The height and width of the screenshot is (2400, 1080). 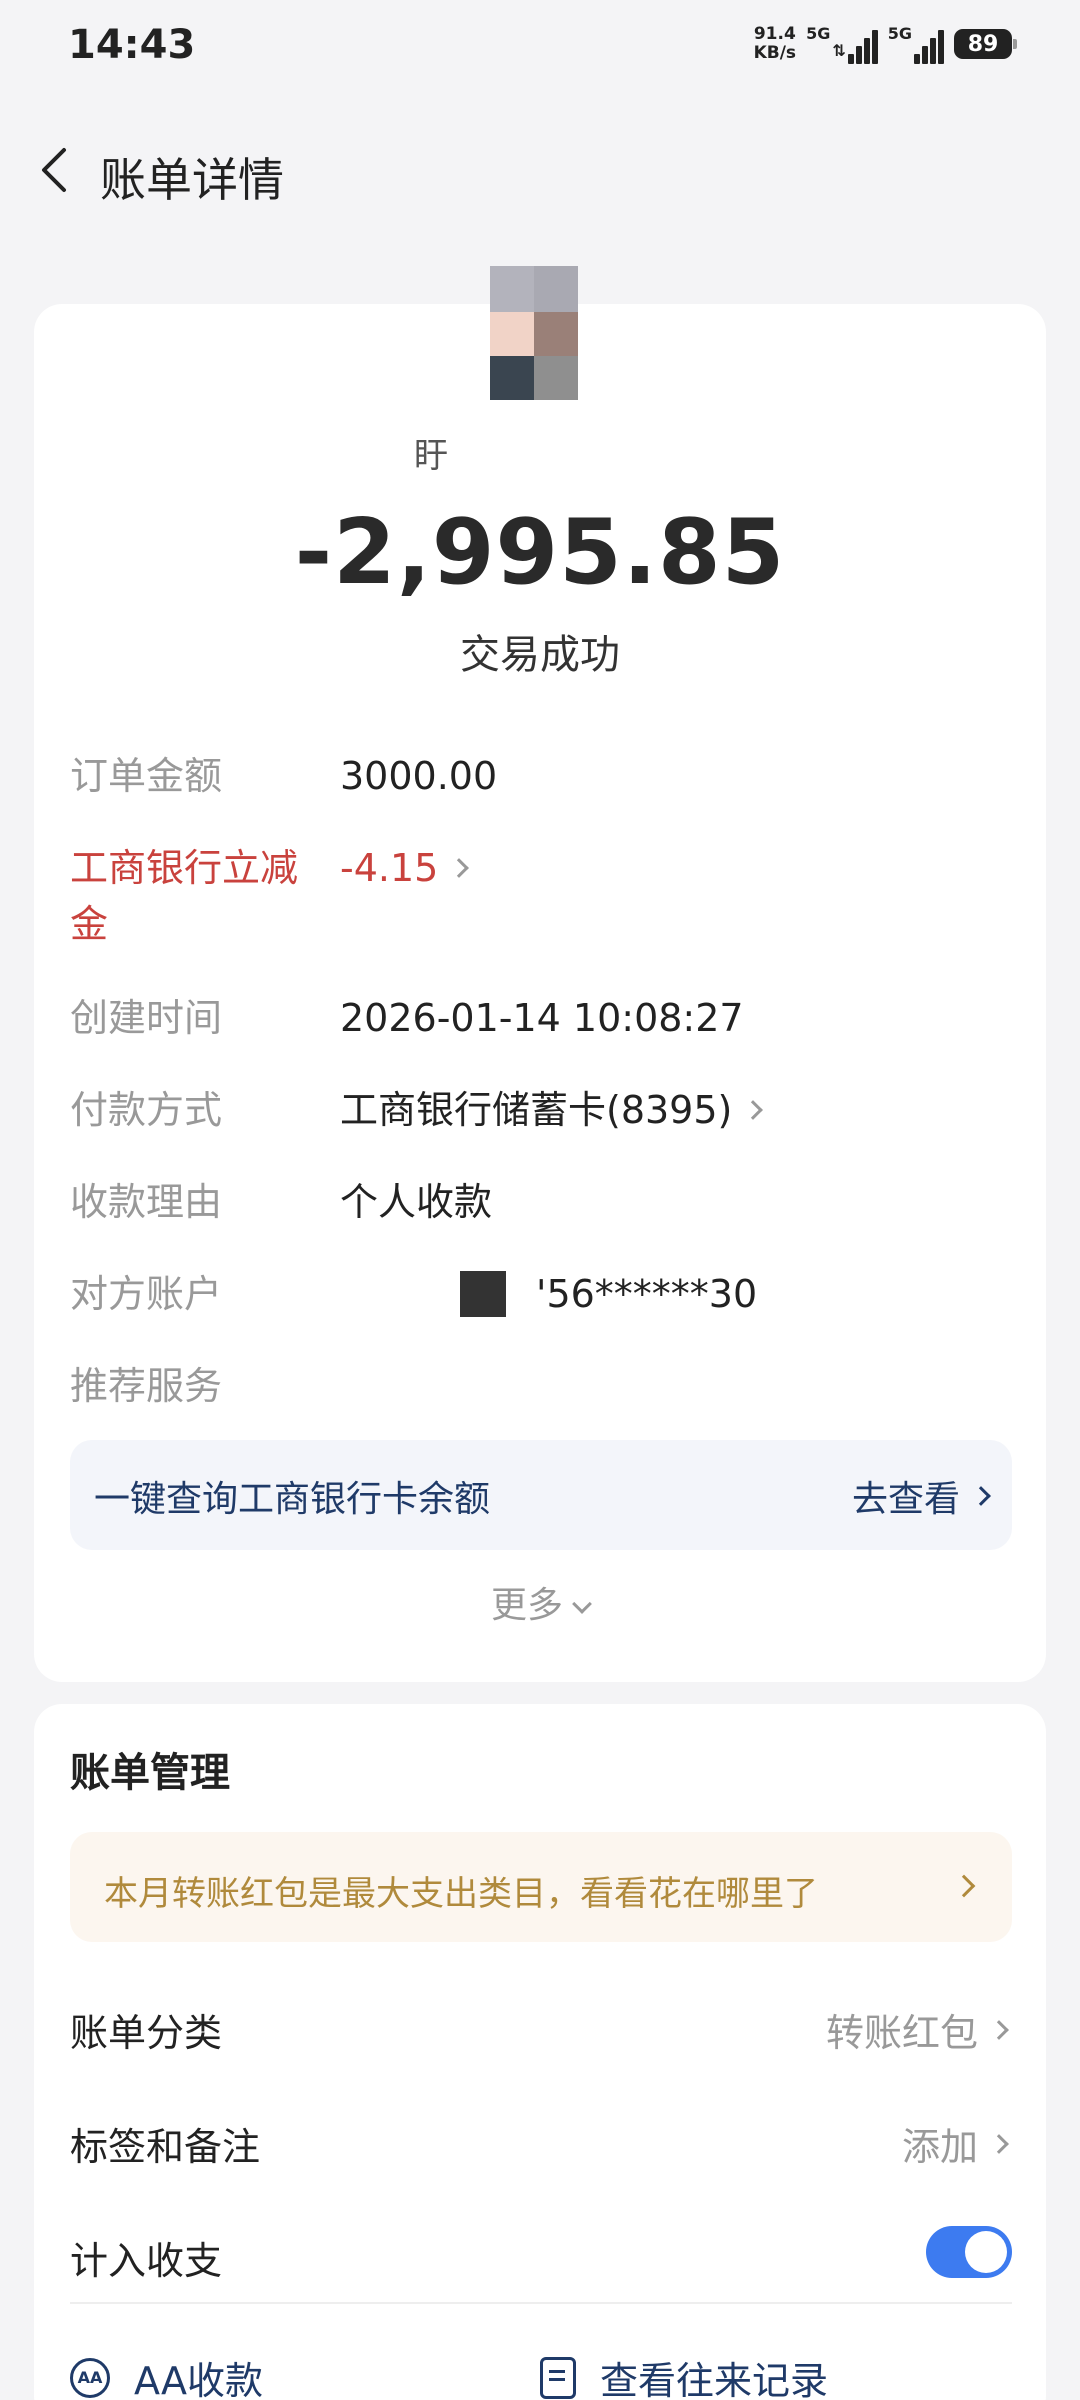 What do you see at coordinates (184, 896) in the screenshot?
I see `detail-label: 工商银行立减金` at bounding box center [184, 896].